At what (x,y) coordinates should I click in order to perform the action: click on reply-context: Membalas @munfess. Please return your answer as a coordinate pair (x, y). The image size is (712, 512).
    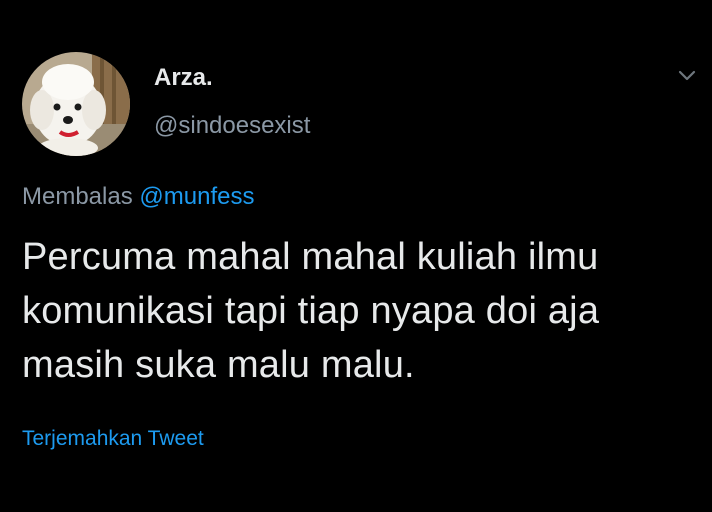
    Looking at the image, I should click on (138, 197).